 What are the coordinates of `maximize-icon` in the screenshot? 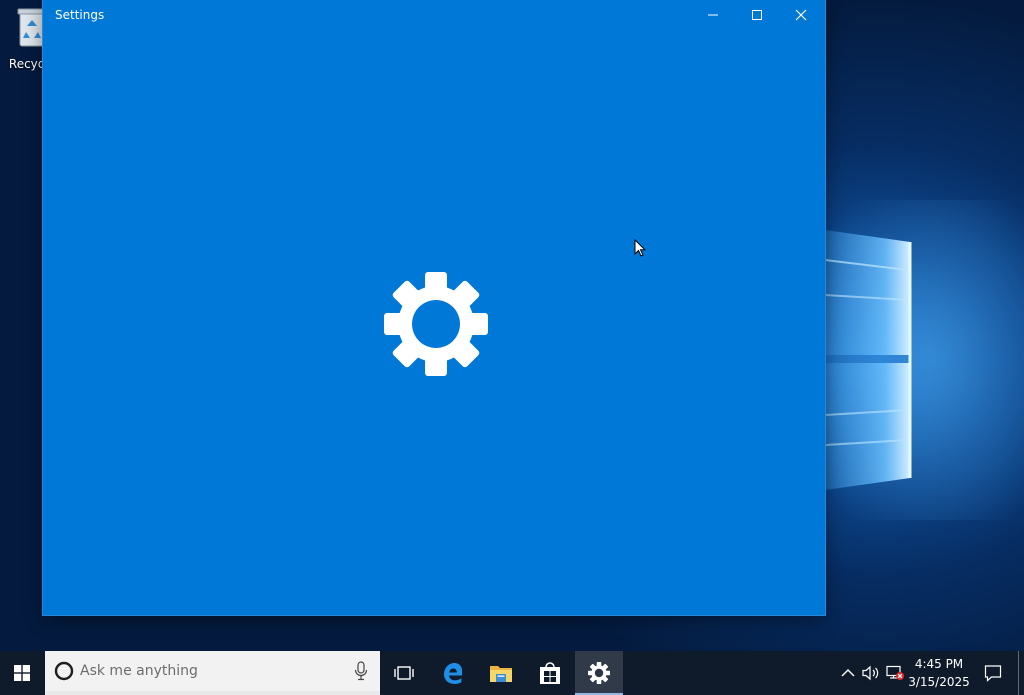 It's located at (757, 15).